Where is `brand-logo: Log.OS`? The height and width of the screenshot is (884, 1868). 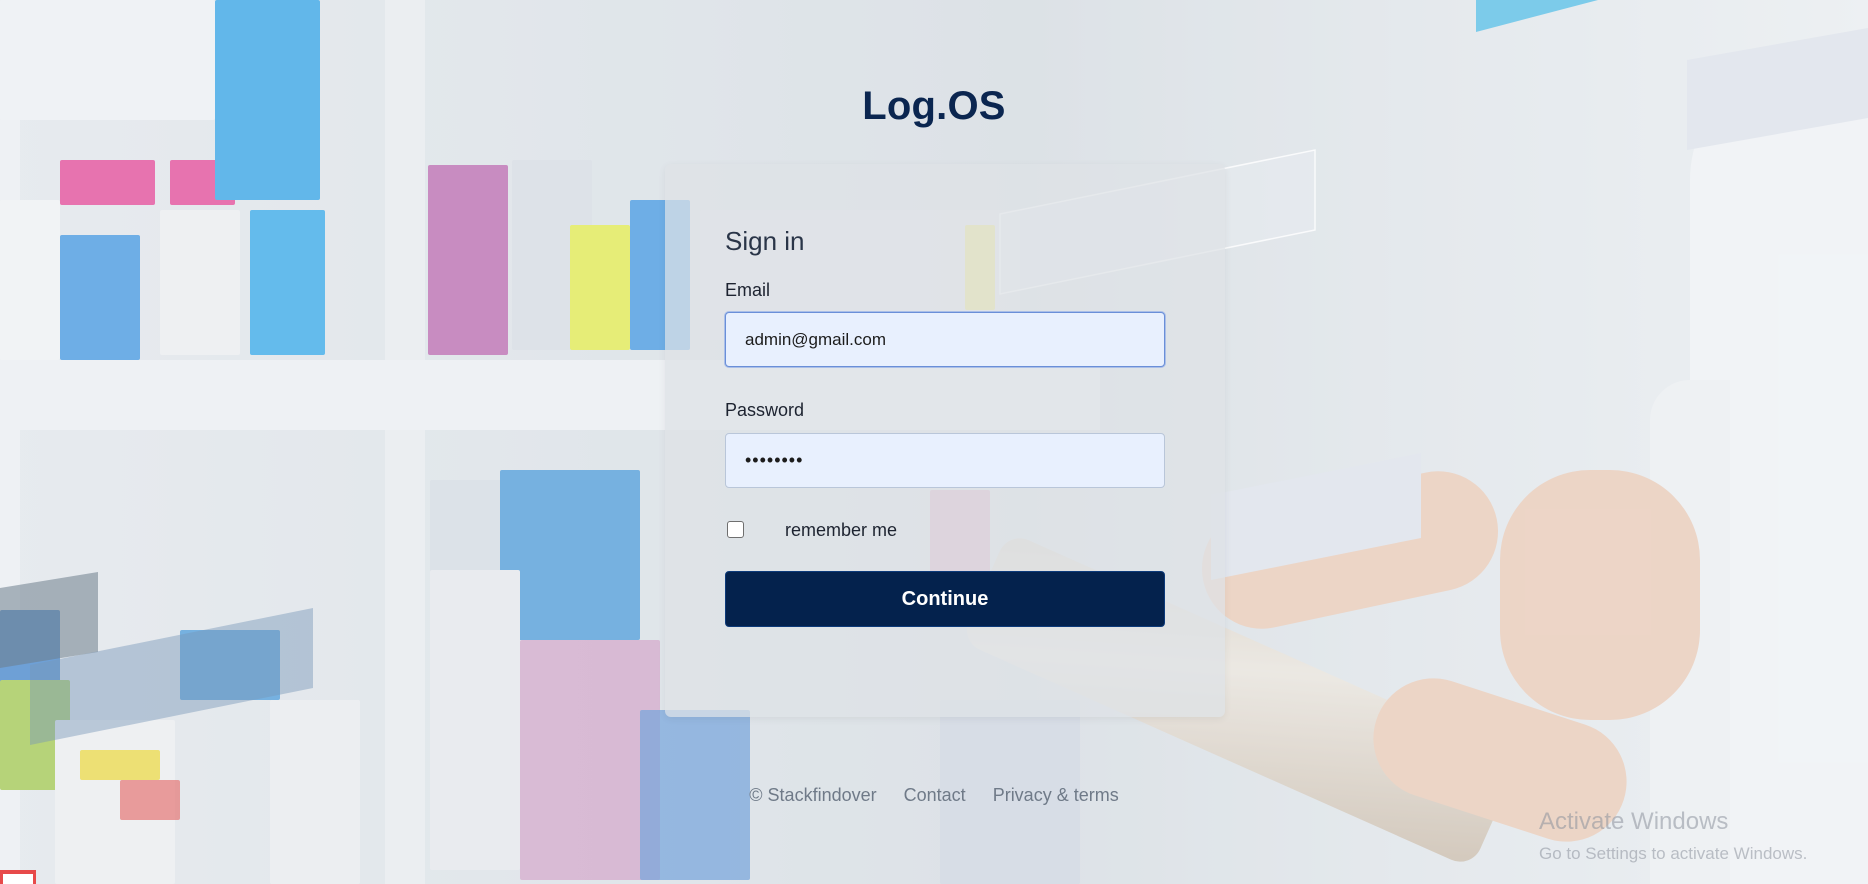 brand-logo: Log.OS is located at coordinates (934, 106).